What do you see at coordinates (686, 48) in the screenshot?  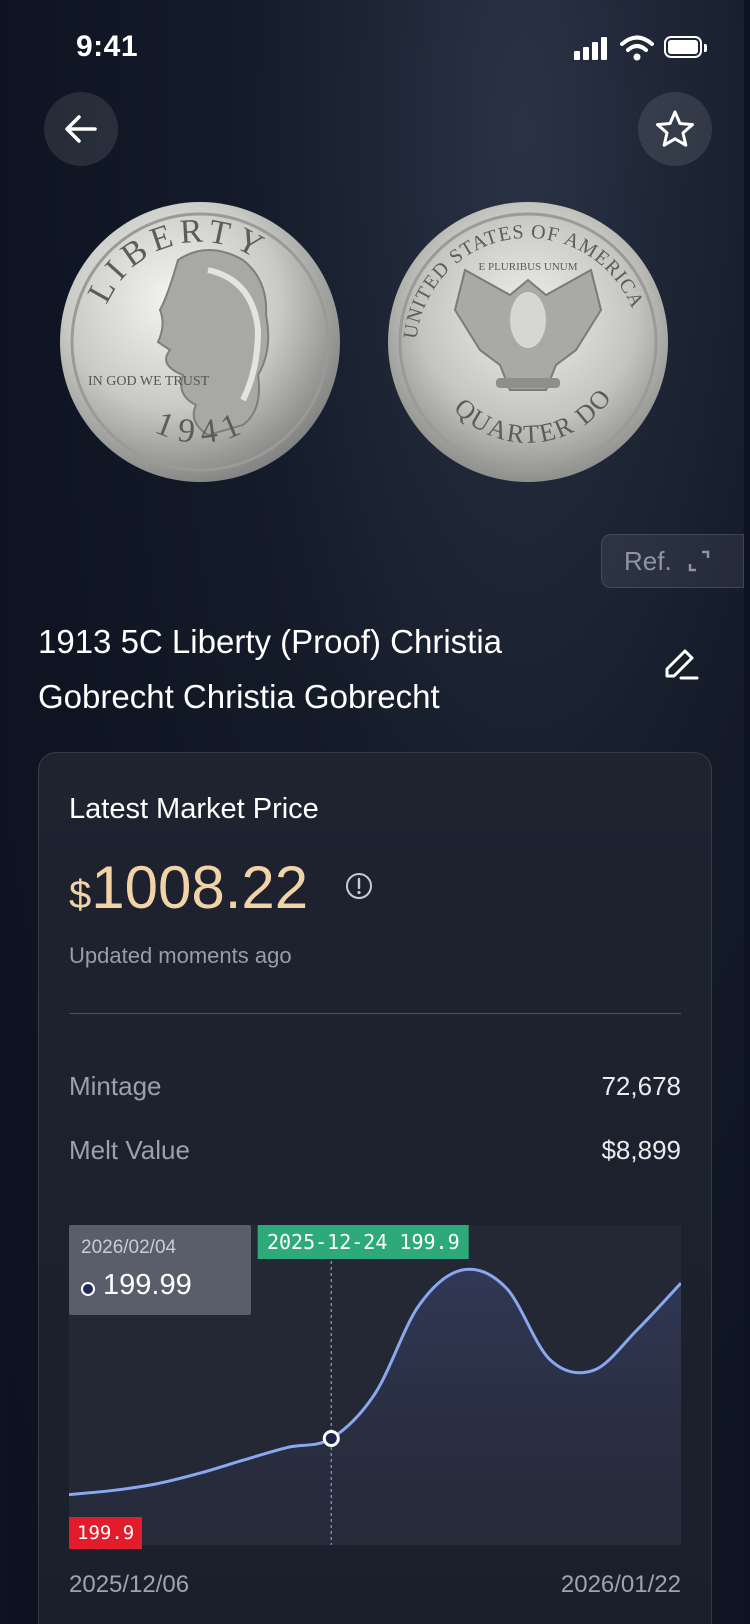 I see `battery-icon` at bounding box center [686, 48].